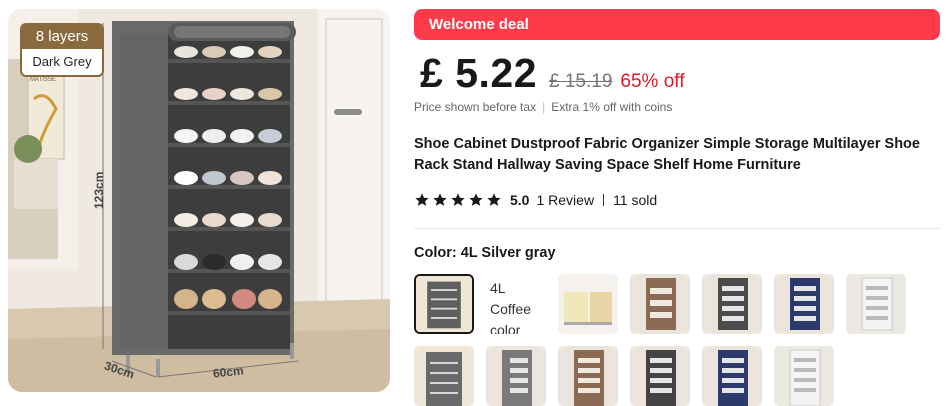 The width and height of the screenshot is (947, 406). Describe the element at coordinates (520, 200) in the screenshot. I see `rating-score: 5.0` at that location.